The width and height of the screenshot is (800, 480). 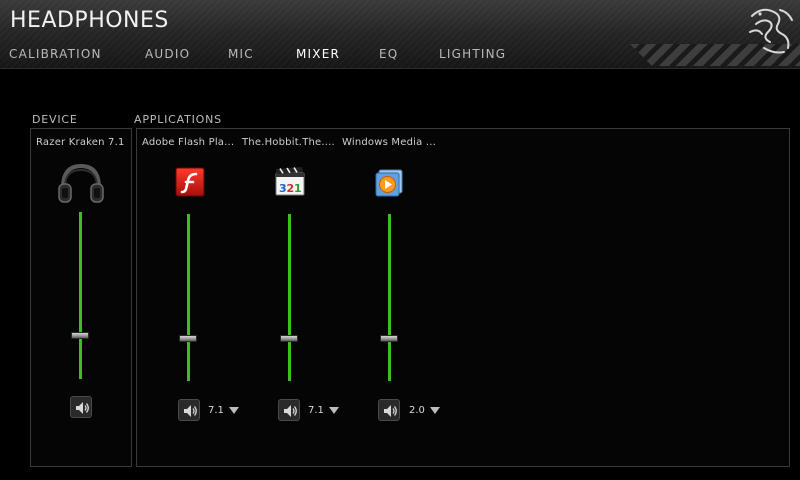 What do you see at coordinates (81, 183) in the screenshot?
I see `headset-icon` at bounding box center [81, 183].